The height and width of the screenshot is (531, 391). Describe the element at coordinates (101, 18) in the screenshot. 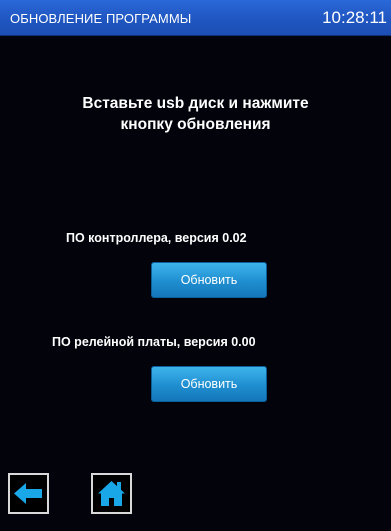

I see `screen-title: ОБНОВЛЕНИЕ ПРОГРАММЫ` at that location.